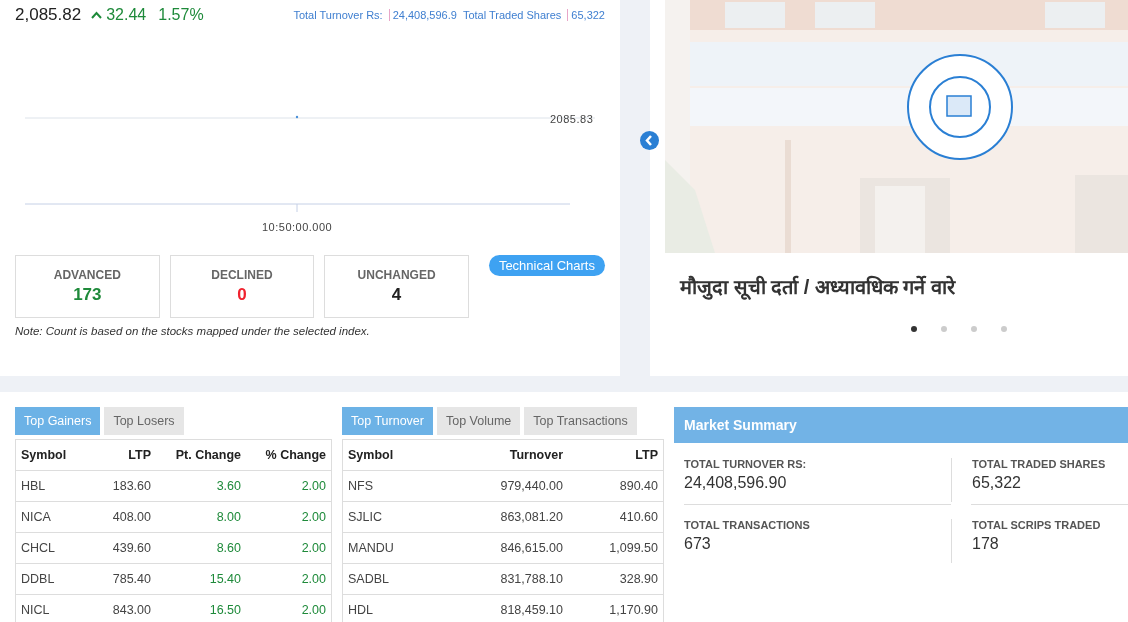  What do you see at coordinates (500, 548) in the screenshot?
I see `table-cell: 846,615.00` at bounding box center [500, 548].